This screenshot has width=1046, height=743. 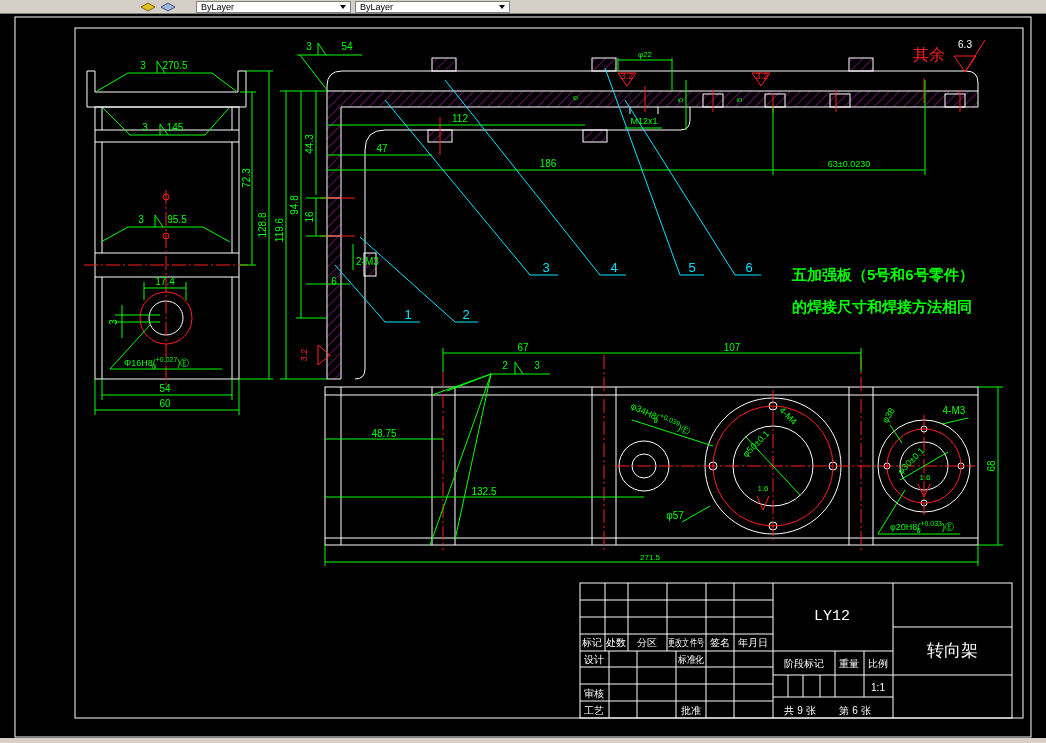 What do you see at coordinates (279, 230) in the screenshot?
I see `dimension-label: 119.6` at bounding box center [279, 230].